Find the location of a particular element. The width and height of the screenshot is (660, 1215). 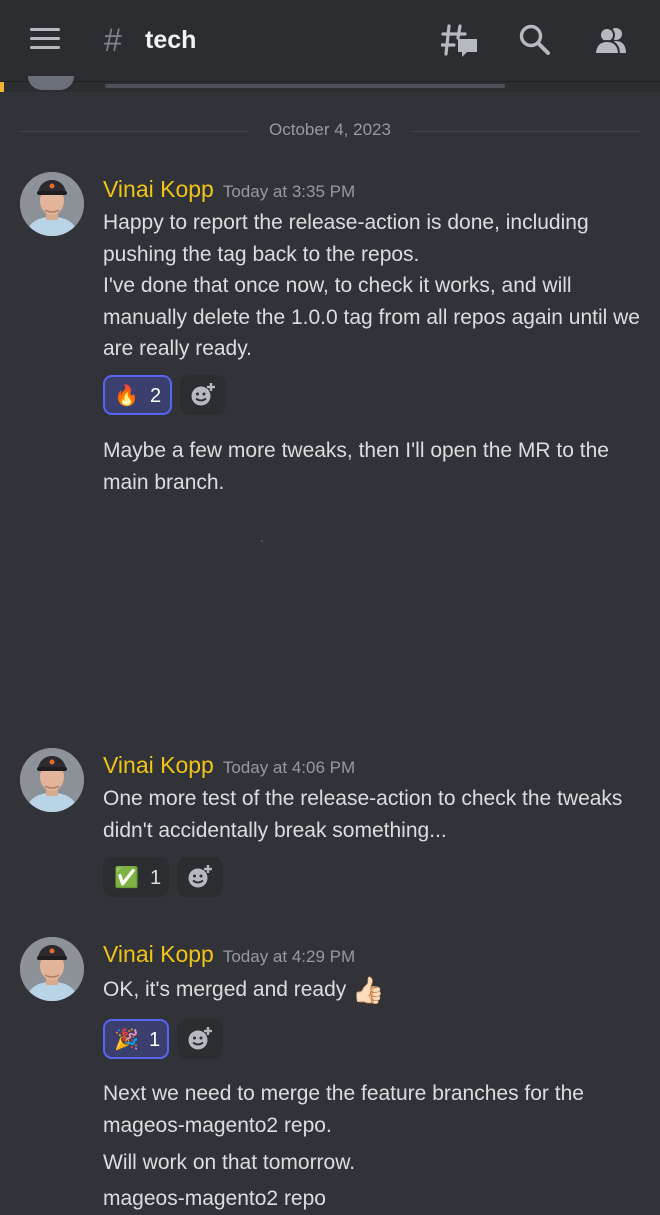

reaction-count: 2 is located at coordinates (156, 396).